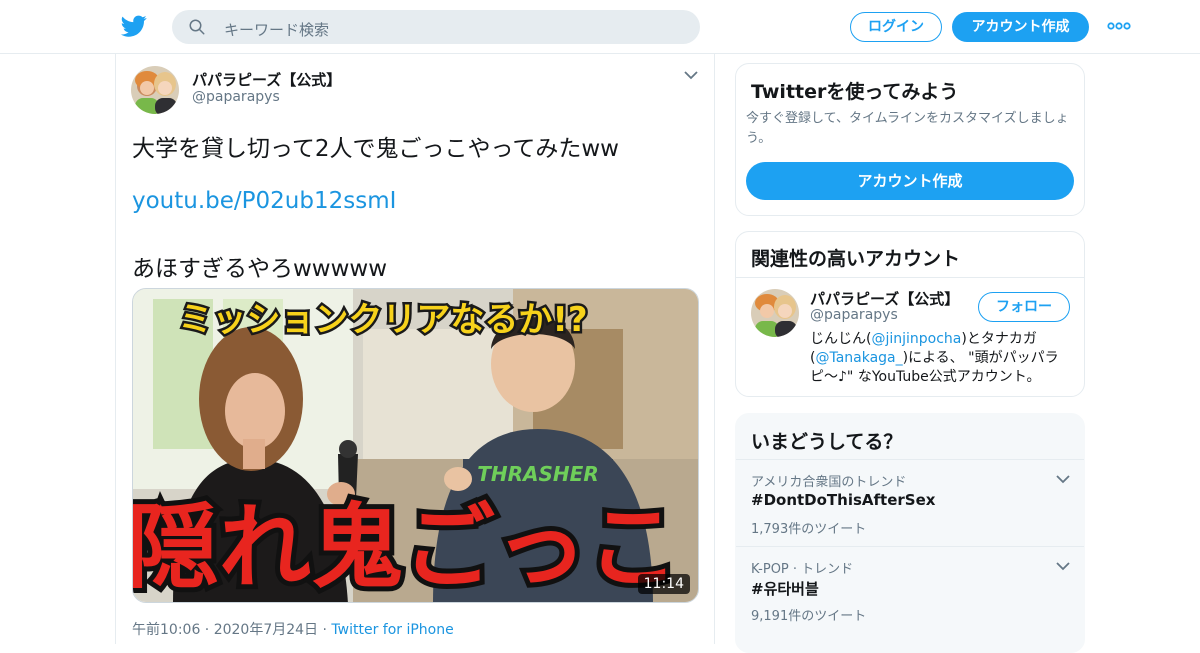  What do you see at coordinates (785, 588) in the screenshot?
I see `trend-hashtag: #유타버블` at bounding box center [785, 588].